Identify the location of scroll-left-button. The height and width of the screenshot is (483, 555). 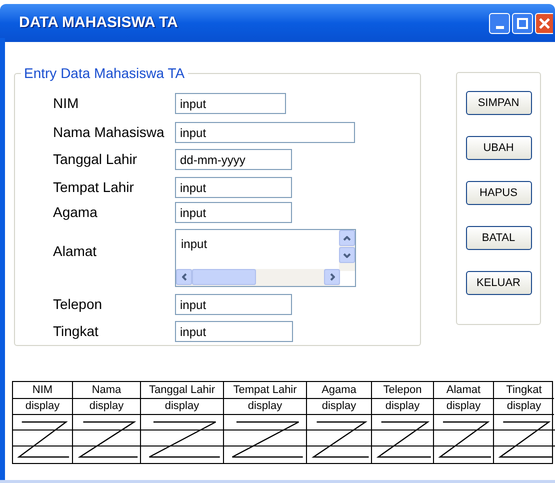
(184, 277).